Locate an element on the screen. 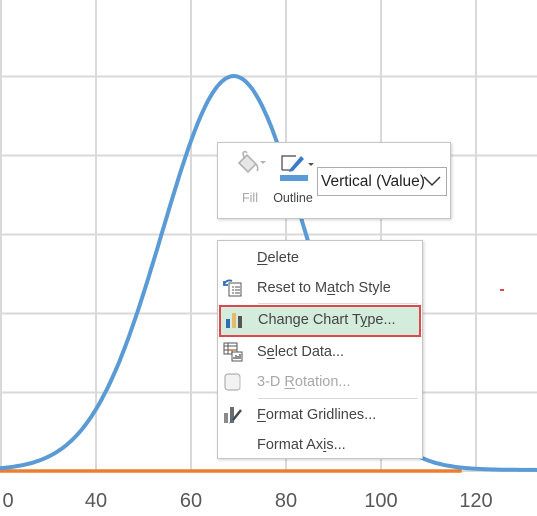  paint-bucket-icon is located at coordinates (251, 162).